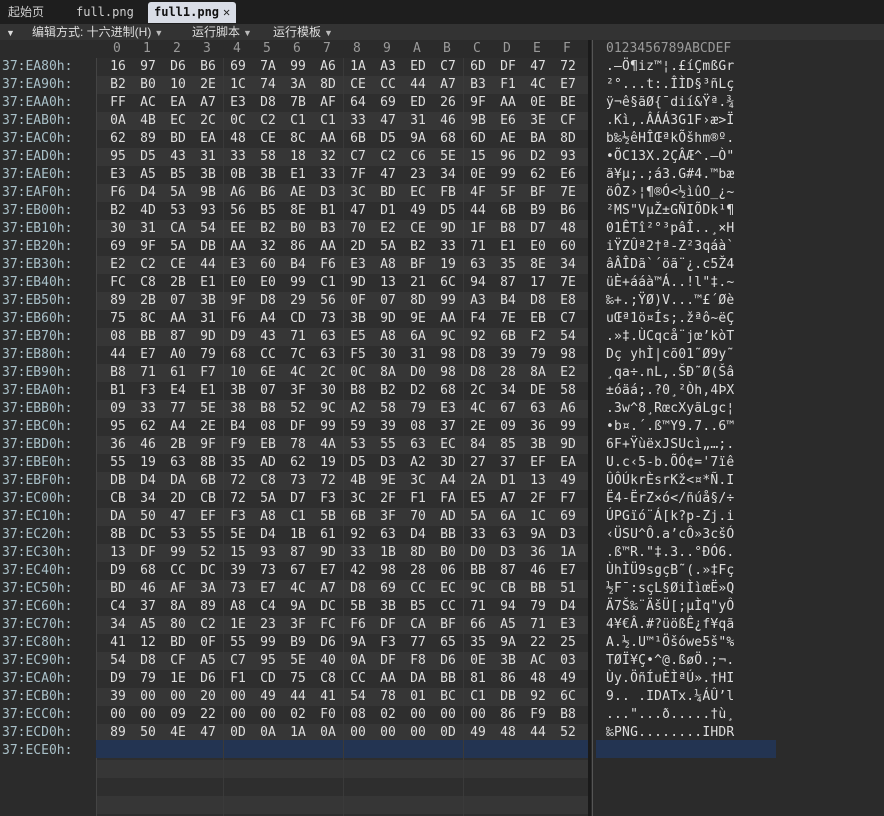 The width and height of the screenshot is (884, 816). What do you see at coordinates (208, 427) in the screenshot?
I see `hex-byte: 2E` at bounding box center [208, 427].